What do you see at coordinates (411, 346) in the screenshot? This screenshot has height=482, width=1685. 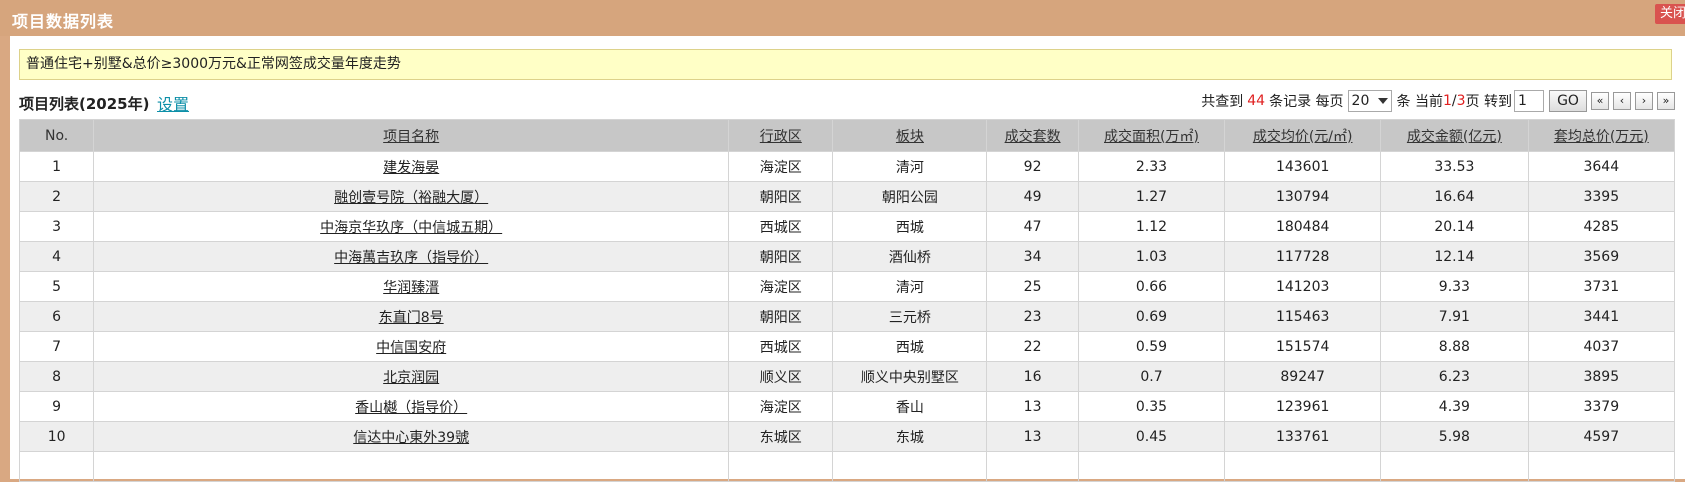 I see `cell-project-name: 中信国安府` at bounding box center [411, 346].